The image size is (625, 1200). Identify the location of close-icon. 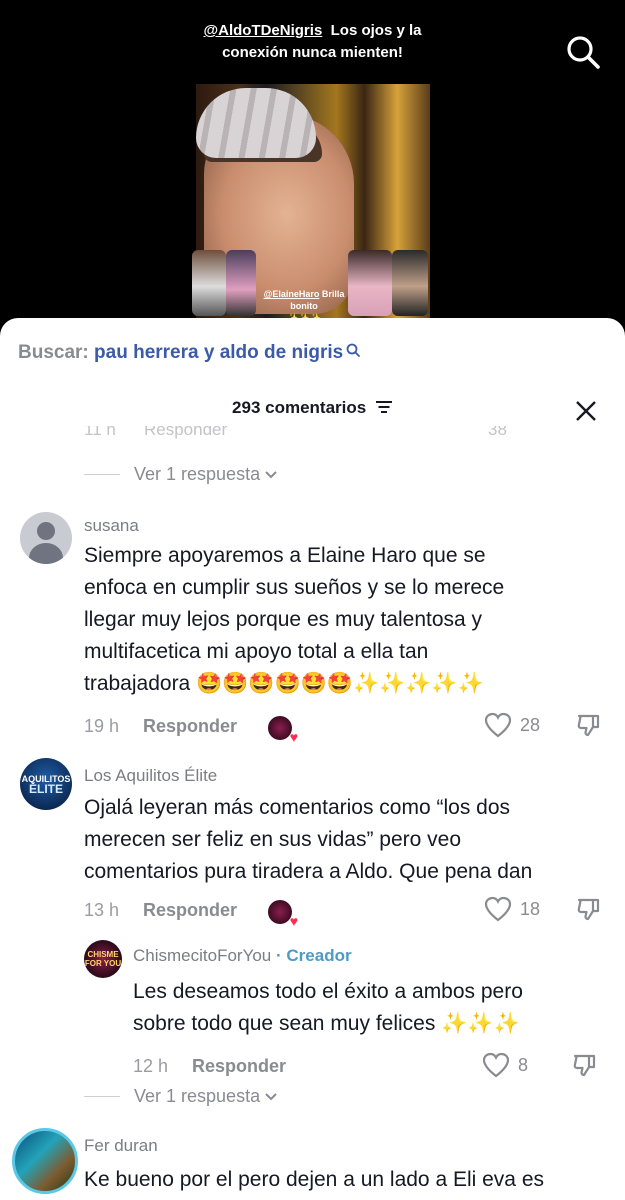
(586, 411).